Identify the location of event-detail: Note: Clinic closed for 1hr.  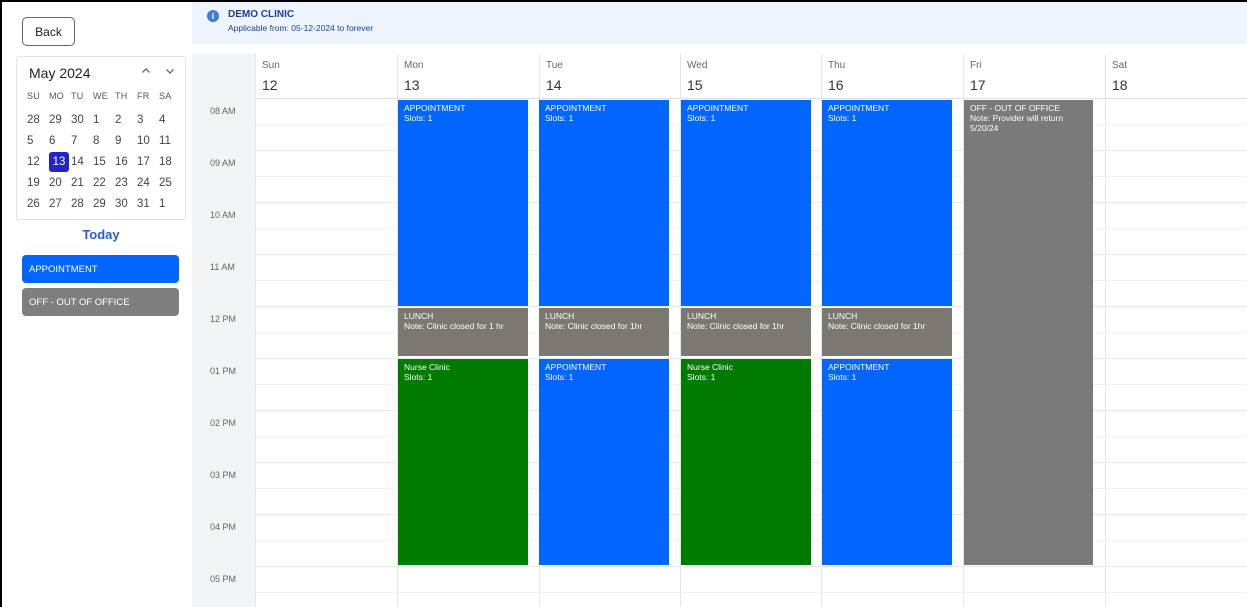
(736, 326).